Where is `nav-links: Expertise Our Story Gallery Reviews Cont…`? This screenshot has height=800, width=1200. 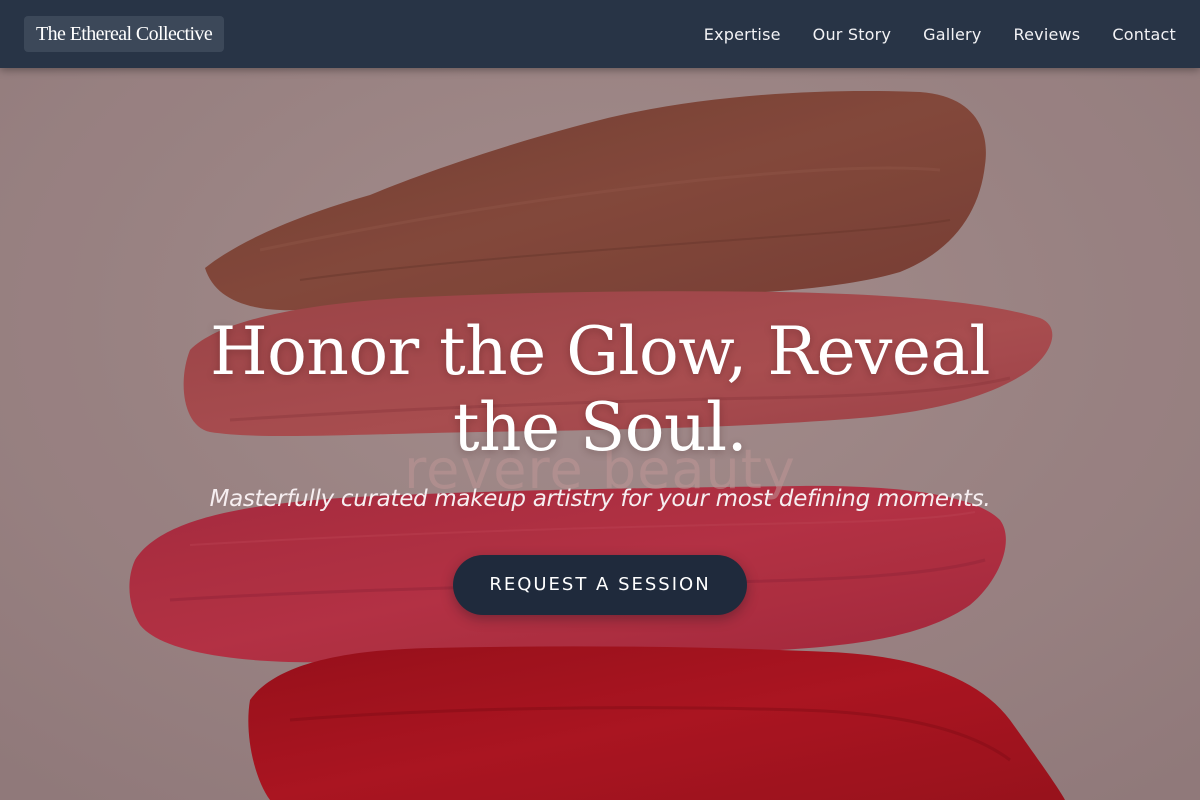 nav-links: Expertise Our Story Gallery Reviews Cont… is located at coordinates (940, 34).